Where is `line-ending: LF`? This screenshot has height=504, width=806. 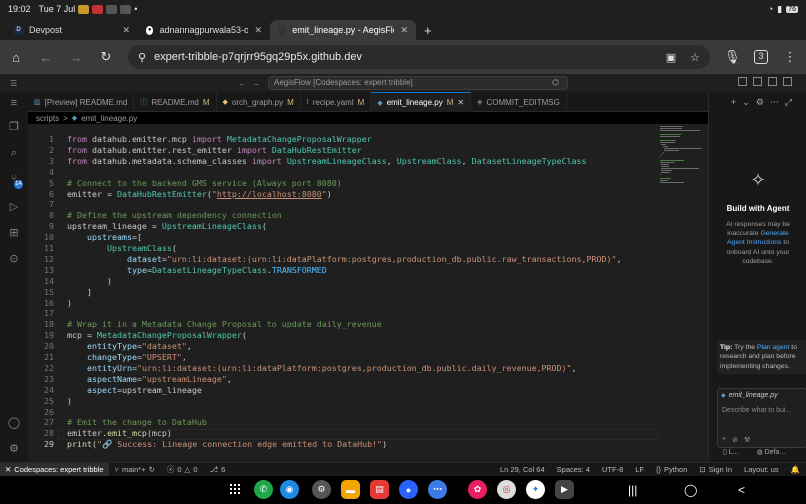
line-ending: LF is located at coordinates (639, 469).